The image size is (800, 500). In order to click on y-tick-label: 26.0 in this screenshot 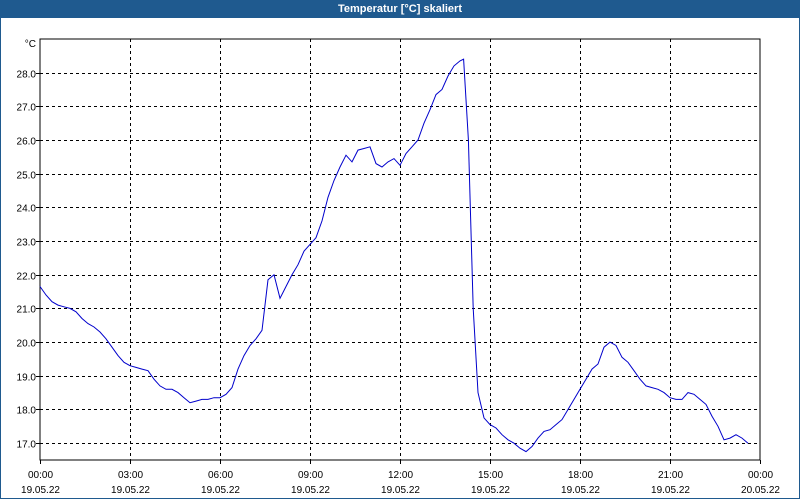, I will do `click(27, 142)`.